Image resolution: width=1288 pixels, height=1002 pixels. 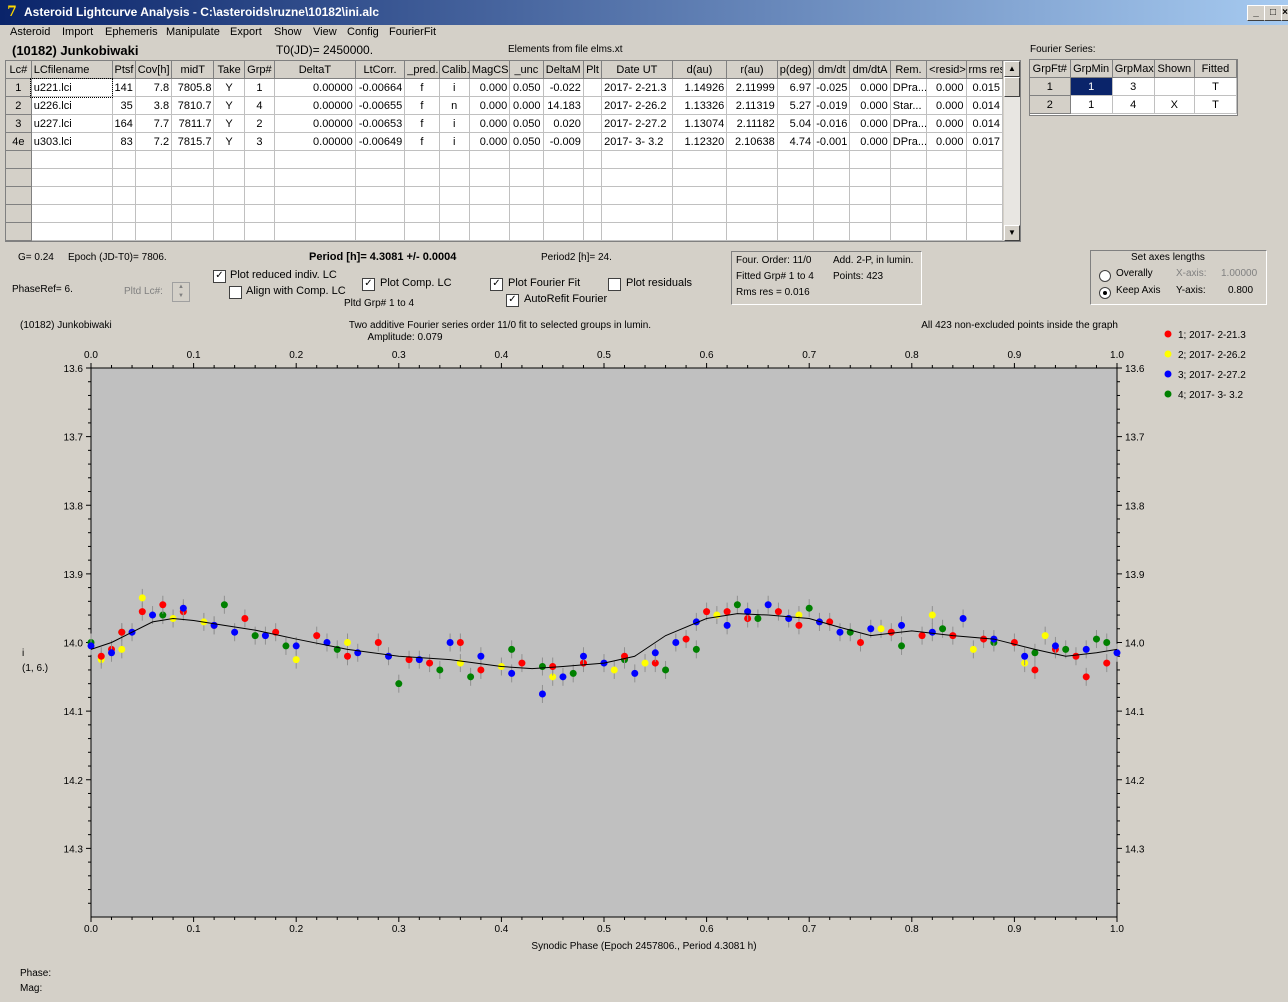 I want to click on table-cell: 0.015, so click(x=985, y=87).